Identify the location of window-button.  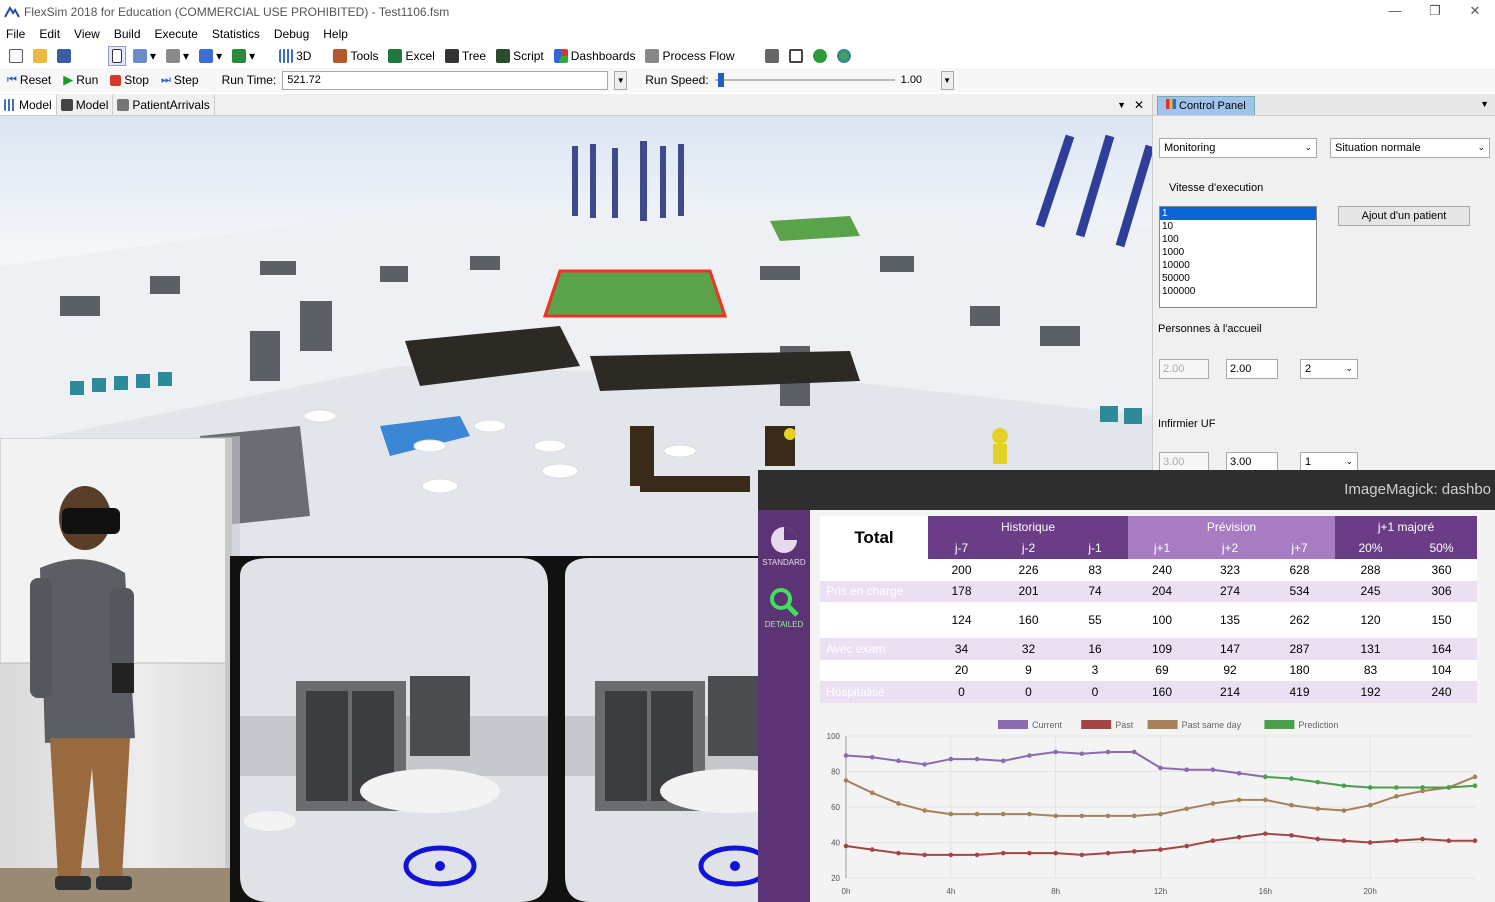
(796, 56).